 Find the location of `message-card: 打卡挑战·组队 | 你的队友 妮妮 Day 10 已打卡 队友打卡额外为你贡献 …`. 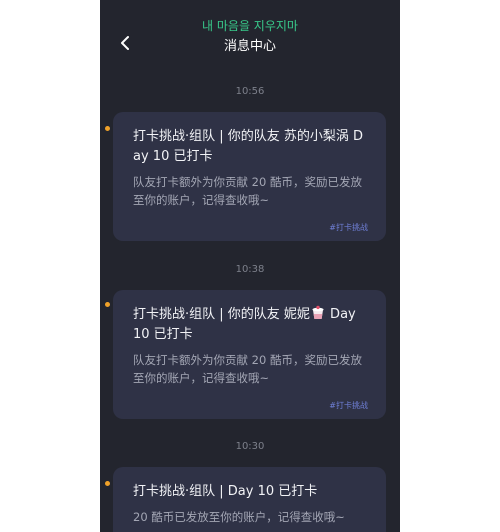

message-card: 打卡挑战·组队 | 你的队友 妮妮 Day 10 已打卡 队友打卡额外为你贡献 … is located at coordinates (249, 354).